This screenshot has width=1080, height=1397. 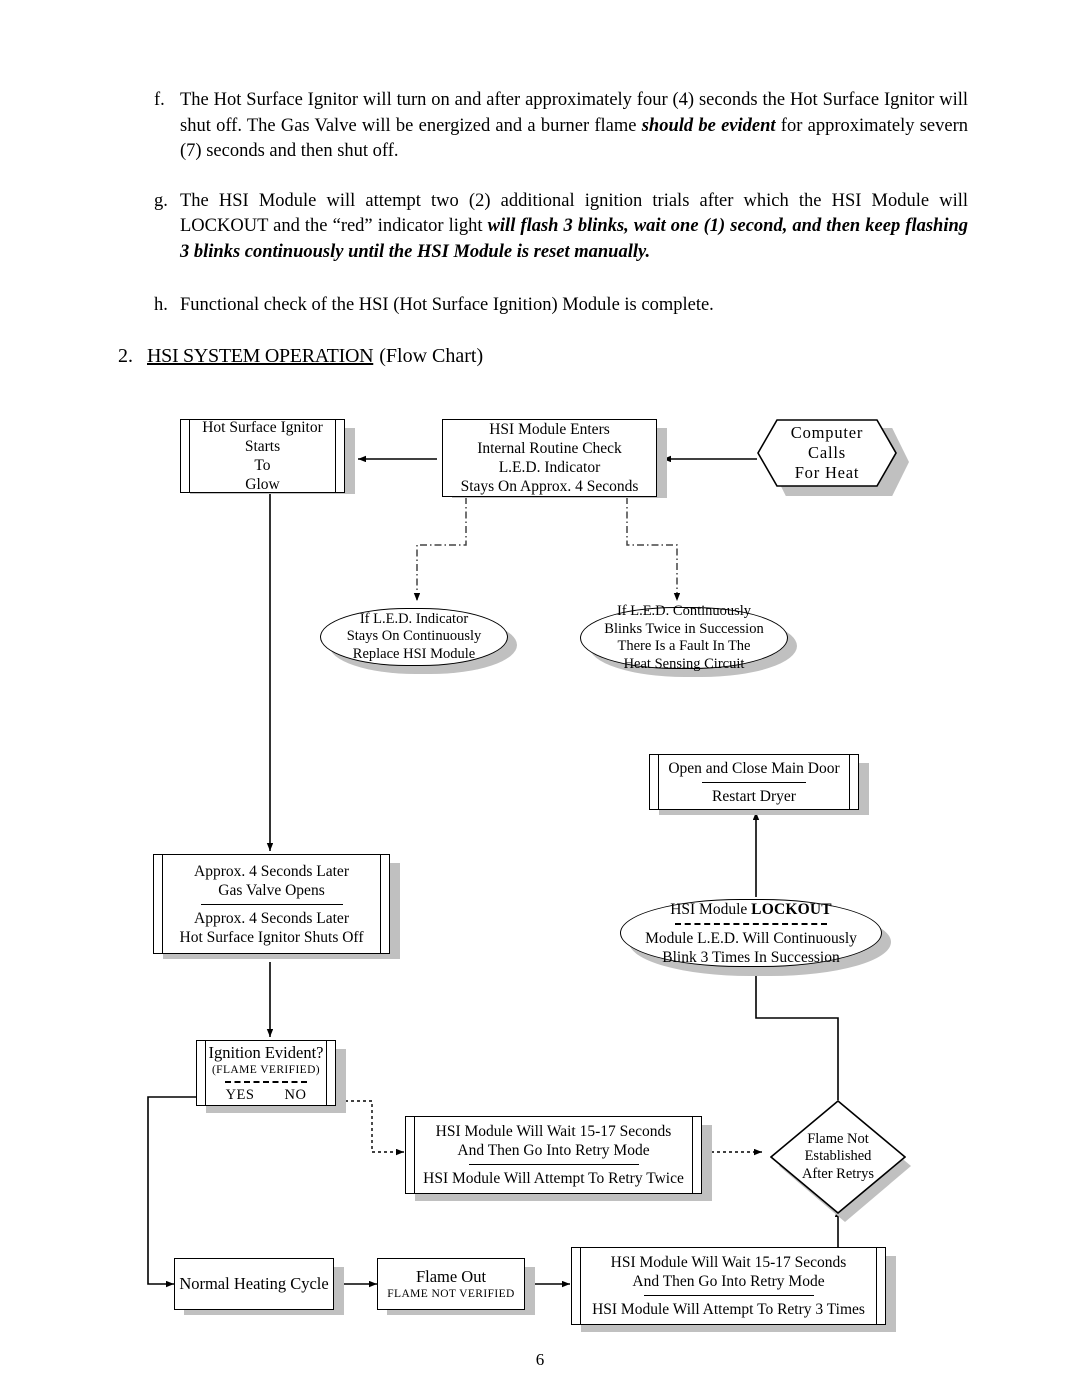 I want to click on lockout-title: HSI Module LOCKOUT, so click(x=751, y=909).